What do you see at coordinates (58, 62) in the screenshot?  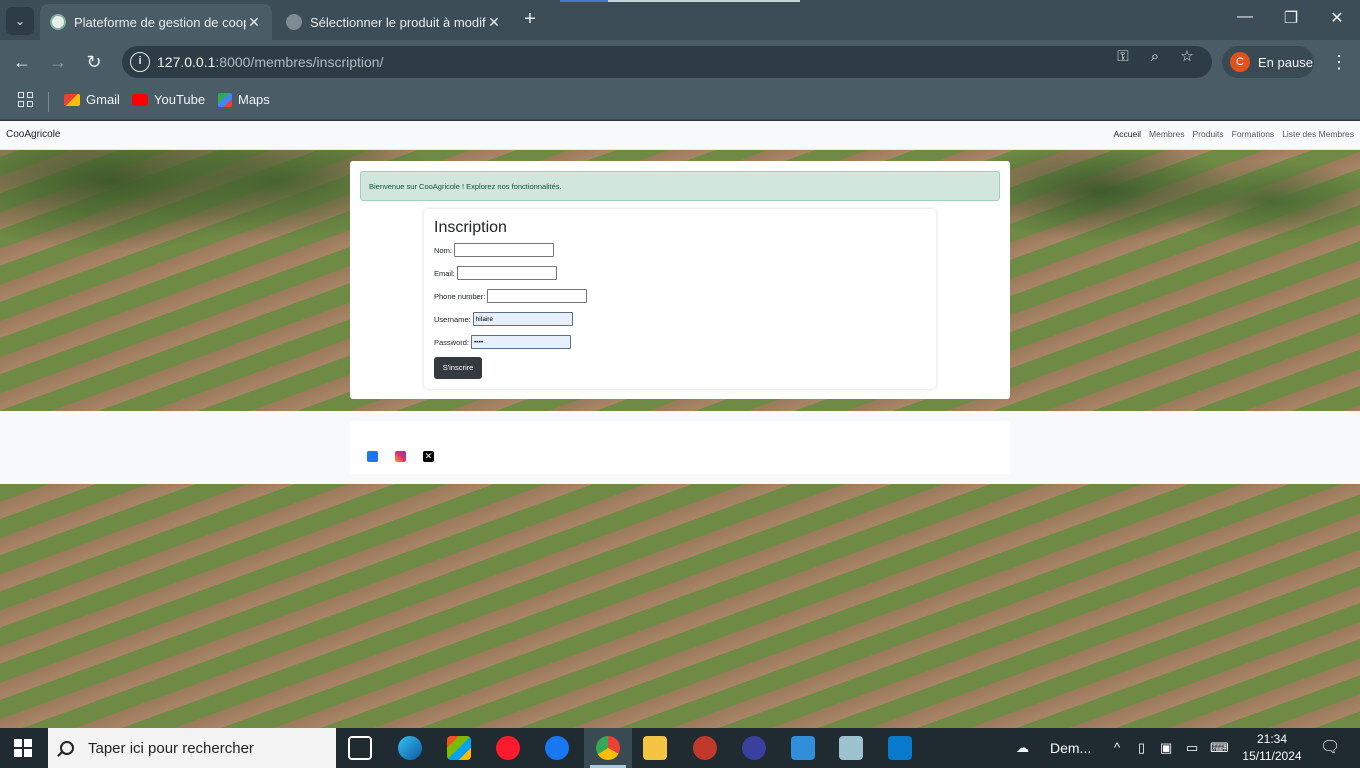 I see `forward-icon: →` at bounding box center [58, 62].